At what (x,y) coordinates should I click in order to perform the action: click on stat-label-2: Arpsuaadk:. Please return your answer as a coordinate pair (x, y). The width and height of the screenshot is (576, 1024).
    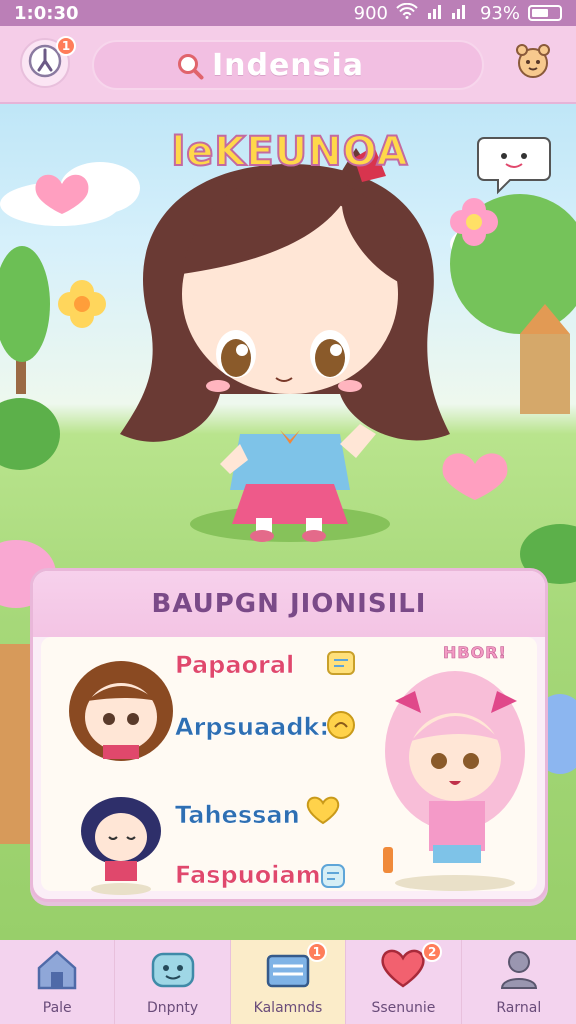
    Looking at the image, I should click on (252, 727).